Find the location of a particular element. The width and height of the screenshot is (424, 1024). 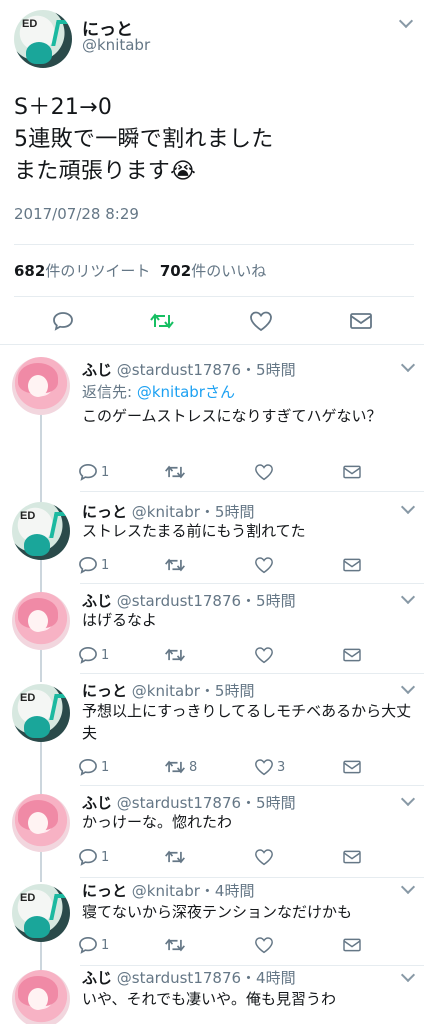

reply-header: ふじ @stardust17876・4時間 is located at coordinates (189, 977).